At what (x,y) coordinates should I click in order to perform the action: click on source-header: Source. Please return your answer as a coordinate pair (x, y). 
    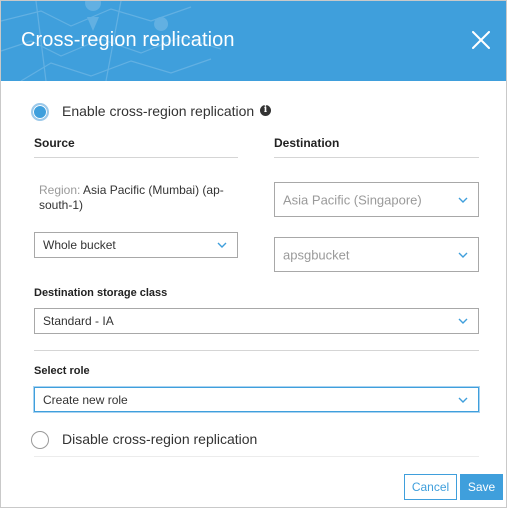
    Looking at the image, I should click on (54, 143).